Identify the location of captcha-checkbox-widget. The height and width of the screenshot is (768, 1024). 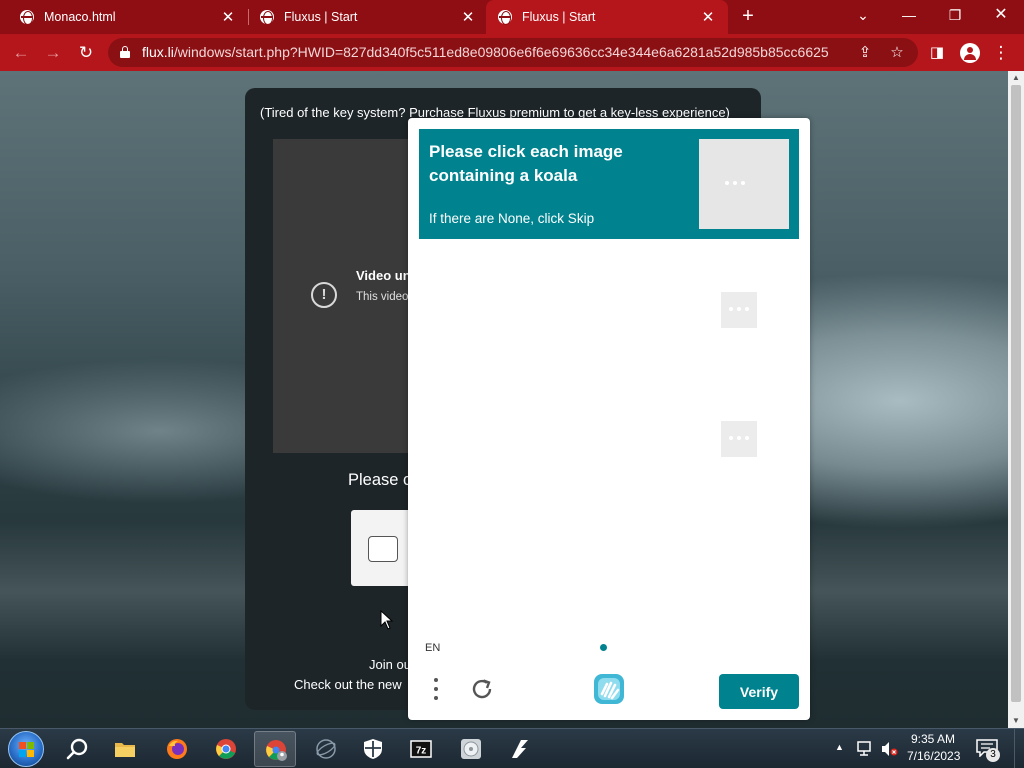
(381, 548).